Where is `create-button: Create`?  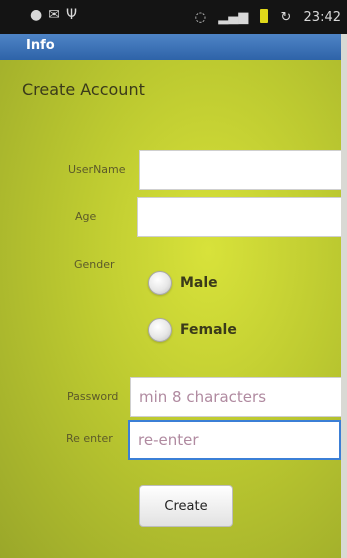 create-button: Create is located at coordinates (186, 506).